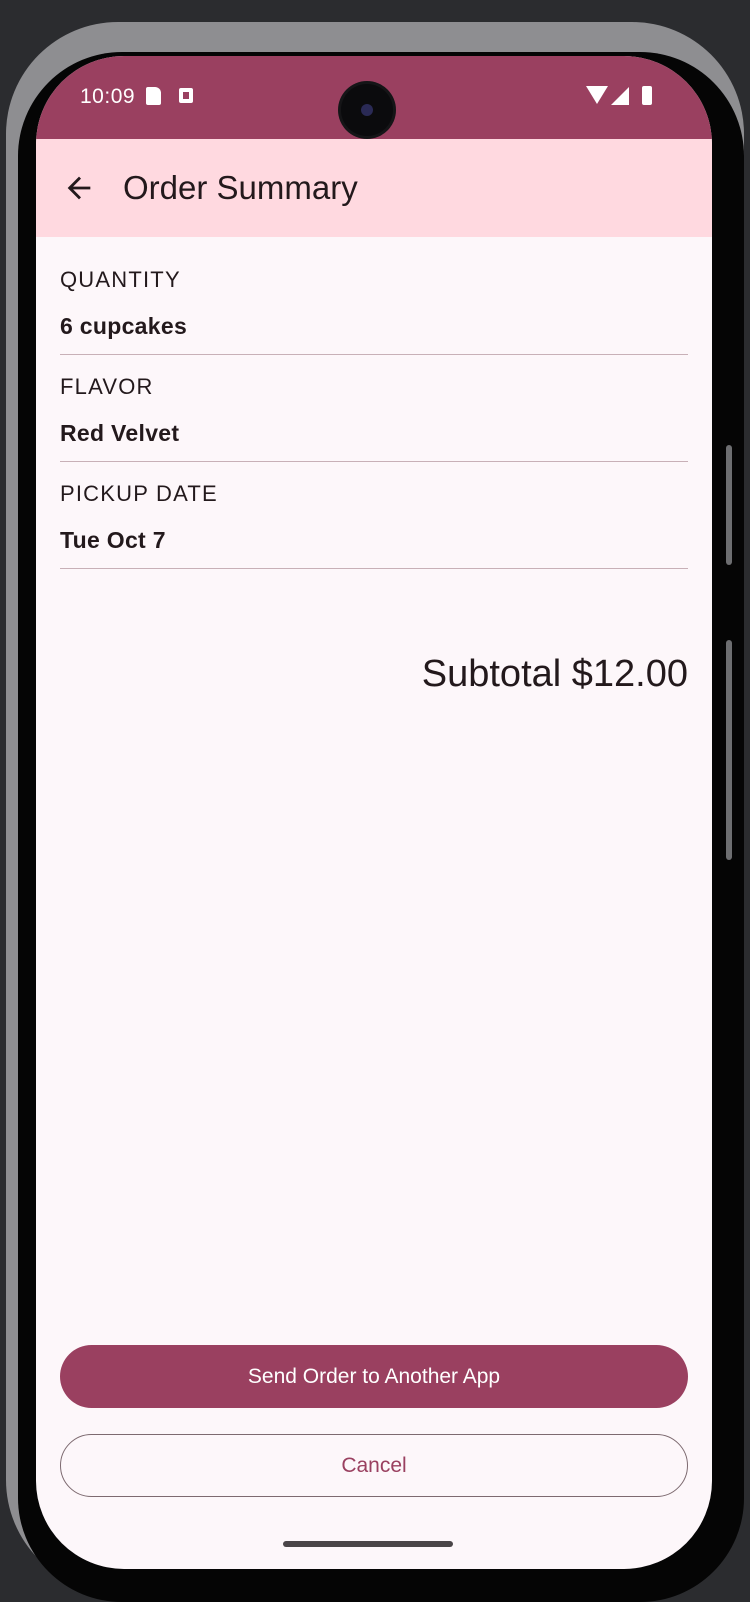  Describe the element at coordinates (367, 110) in the screenshot. I see `front-camera` at that location.